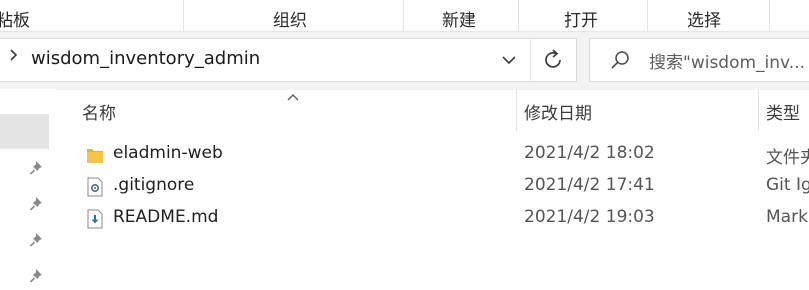 The image size is (809, 290). I want to click on ribbon-group-open: 打开, so click(581, 18).